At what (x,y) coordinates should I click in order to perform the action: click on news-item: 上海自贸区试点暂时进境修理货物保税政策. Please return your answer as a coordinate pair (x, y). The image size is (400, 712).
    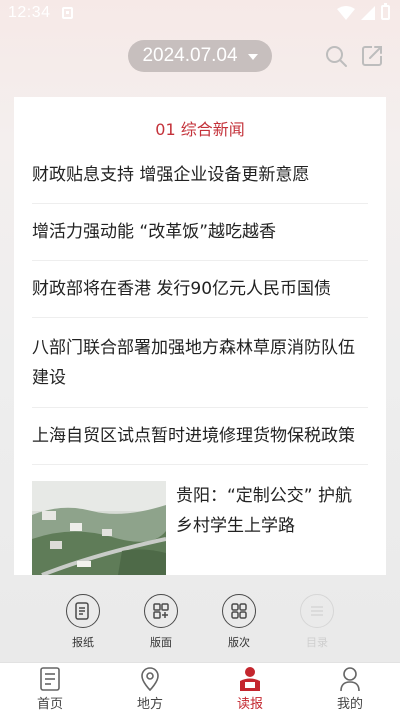
    Looking at the image, I should click on (200, 436).